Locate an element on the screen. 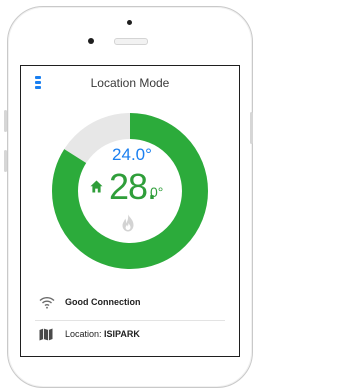 The height and width of the screenshot is (388, 351). setpoint-value: 24.0 is located at coordinates (129, 154).